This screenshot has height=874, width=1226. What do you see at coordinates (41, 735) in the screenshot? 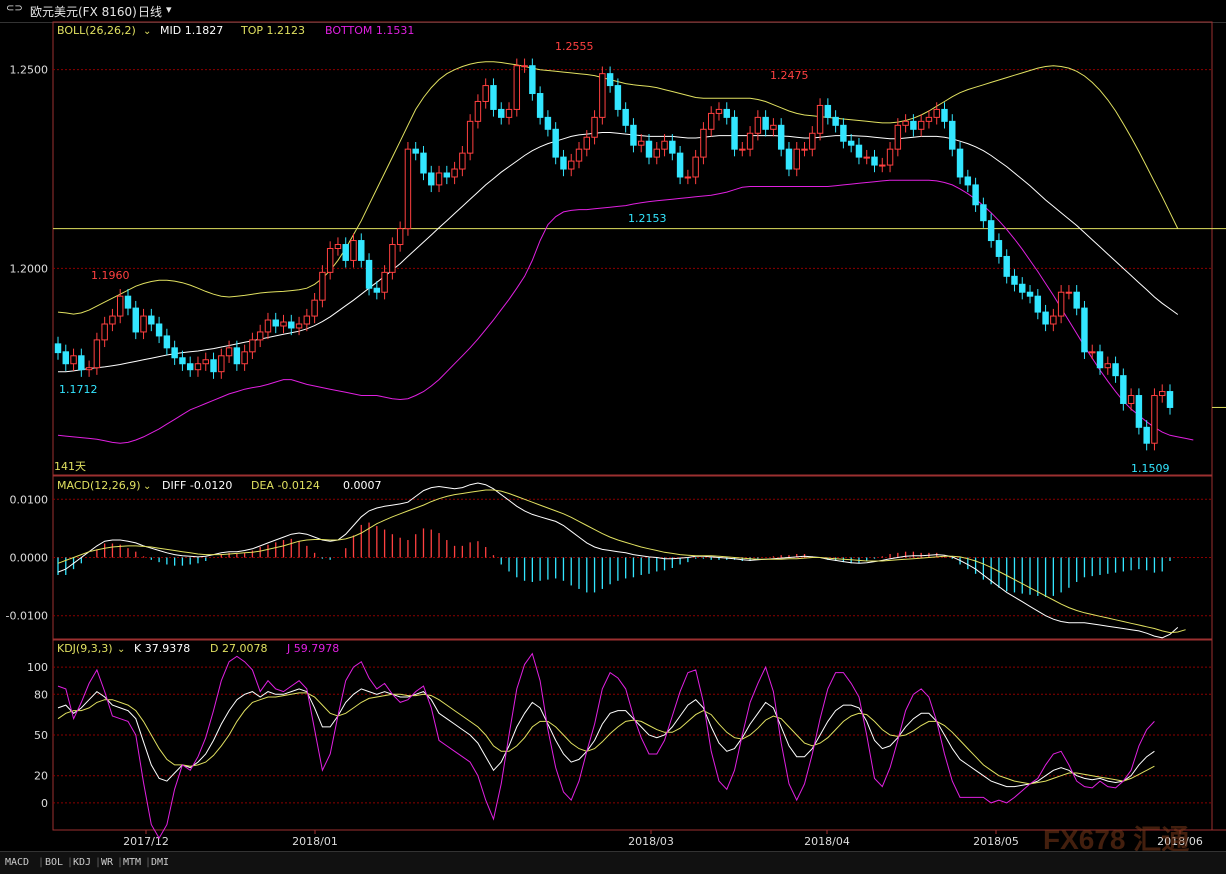
I see `y-tick-label: 50` at bounding box center [41, 735].